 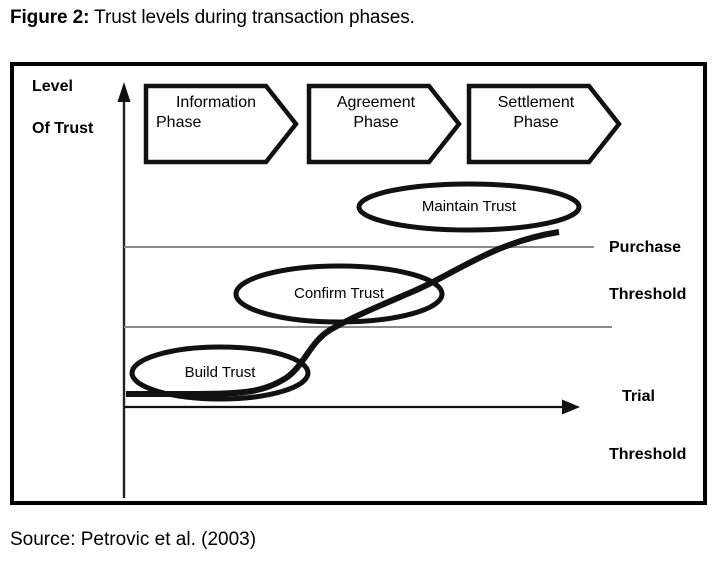 I want to click on phase-label-agreement: Agreement Phase, so click(x=376, y=113).